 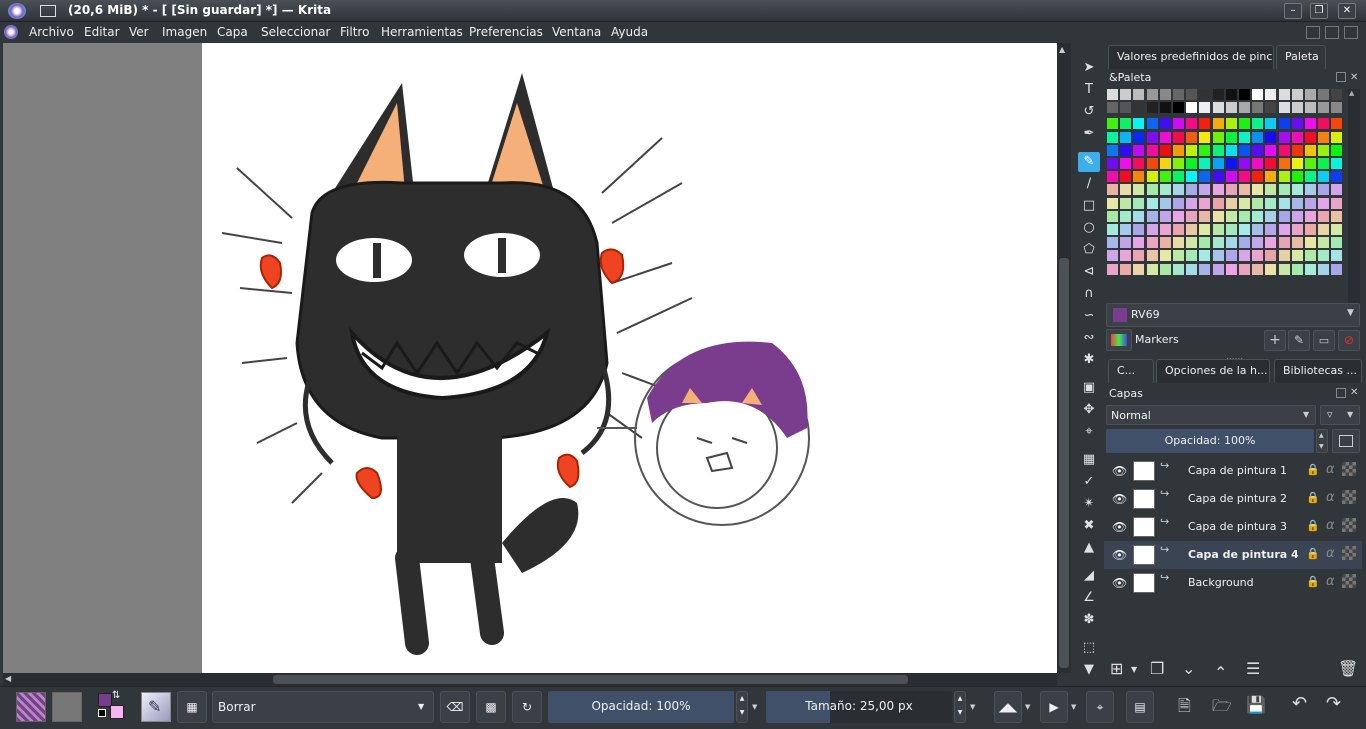 What do you see at coordinates (1275, 340) in the screenshot?
I see `add-swatch-button: +` at bounding box center [1275, 340].